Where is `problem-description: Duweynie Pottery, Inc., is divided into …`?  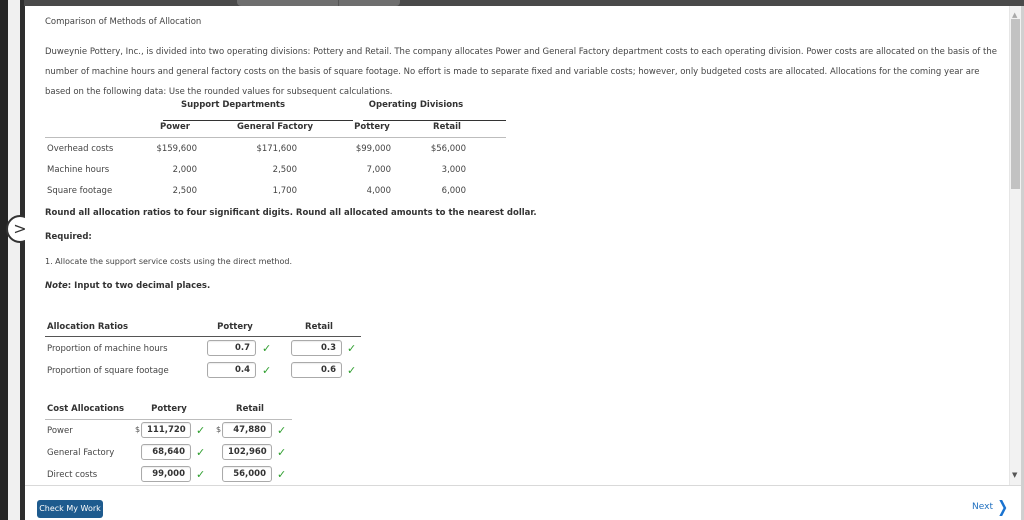 problem-description: Duweynie Pottery, Inc., is divided into … is located at coordinates (521, 72).